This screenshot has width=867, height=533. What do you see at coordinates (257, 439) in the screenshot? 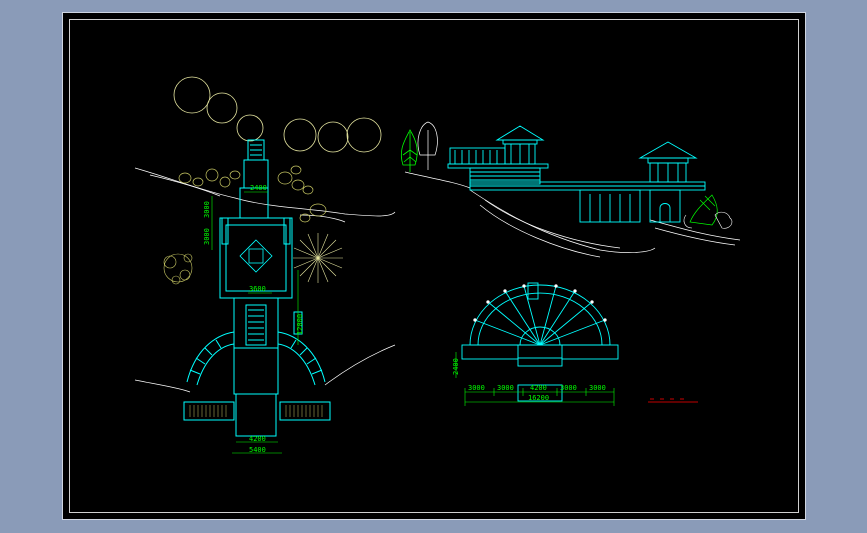
I see `dim-bottom-inner: 4200` at bounding box center [257, 439].